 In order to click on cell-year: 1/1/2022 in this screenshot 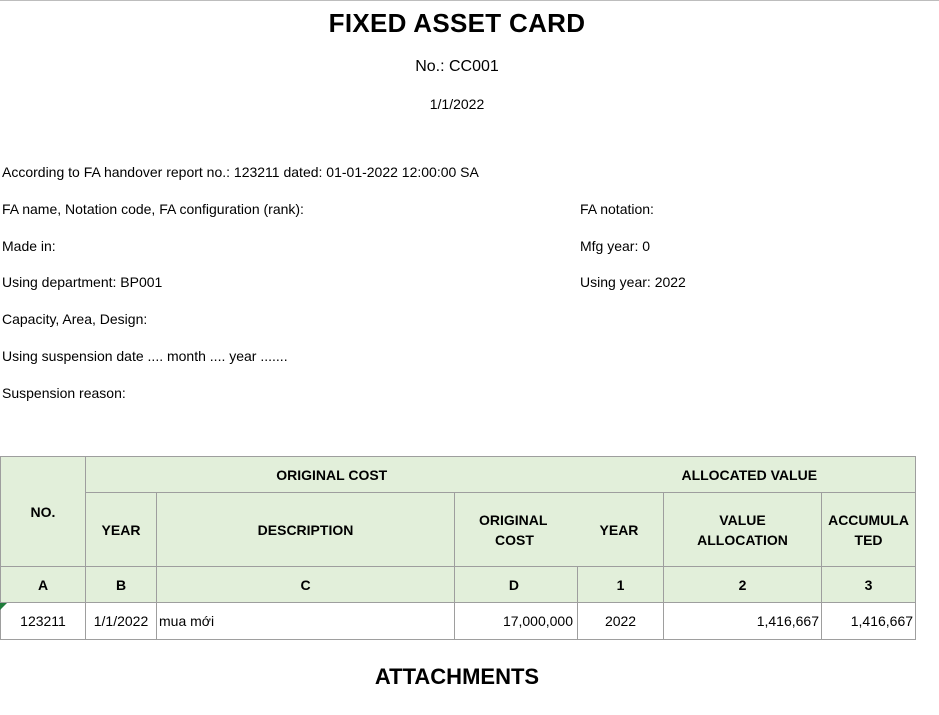, I will do `click(121, 621)`.